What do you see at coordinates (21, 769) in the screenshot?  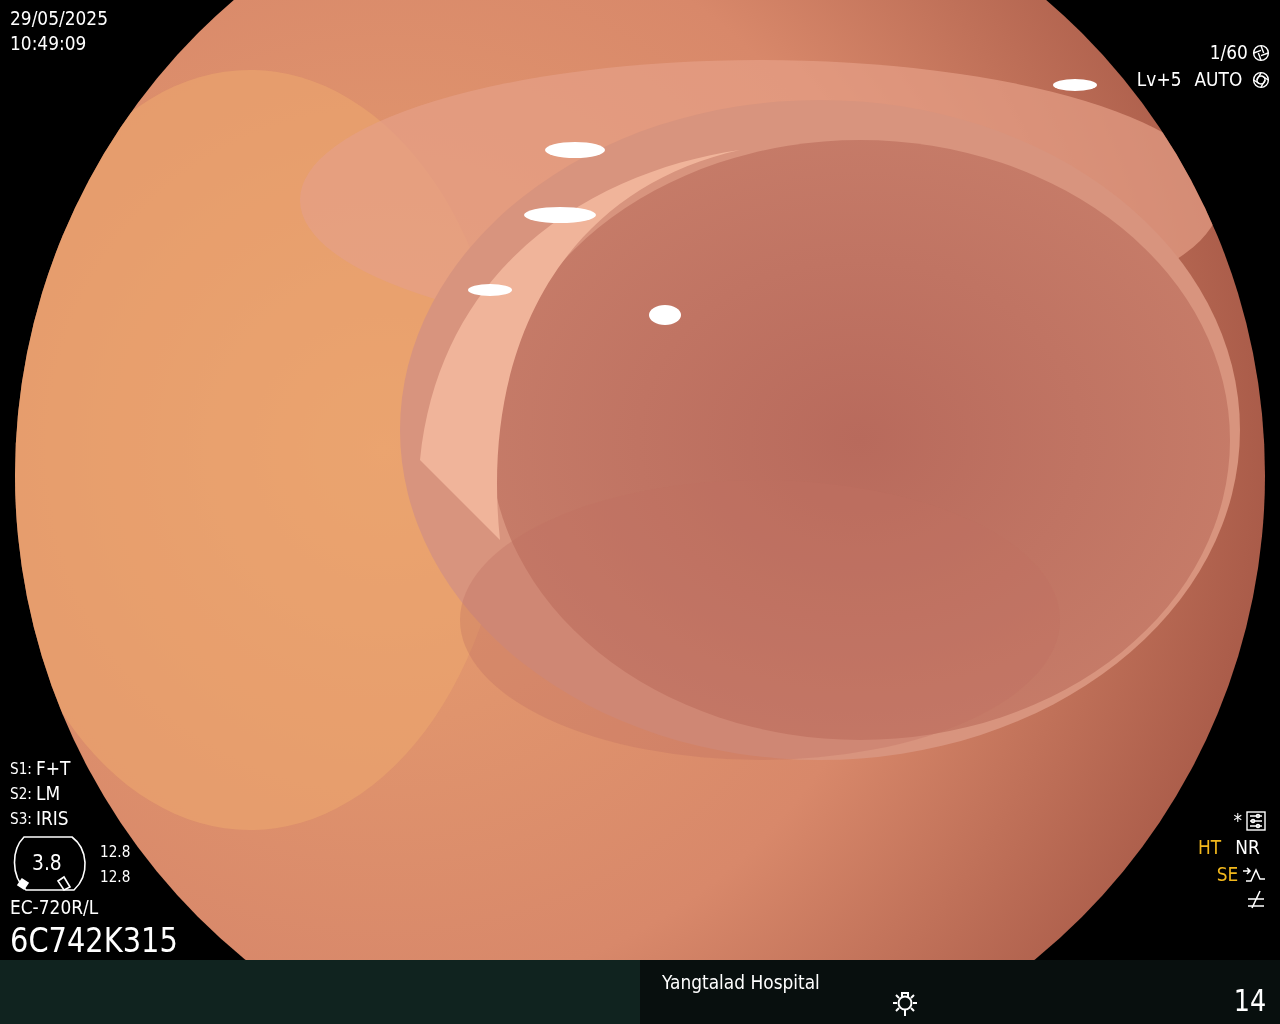 I see `switch-label: S1:` at bounding box center [21, 769].